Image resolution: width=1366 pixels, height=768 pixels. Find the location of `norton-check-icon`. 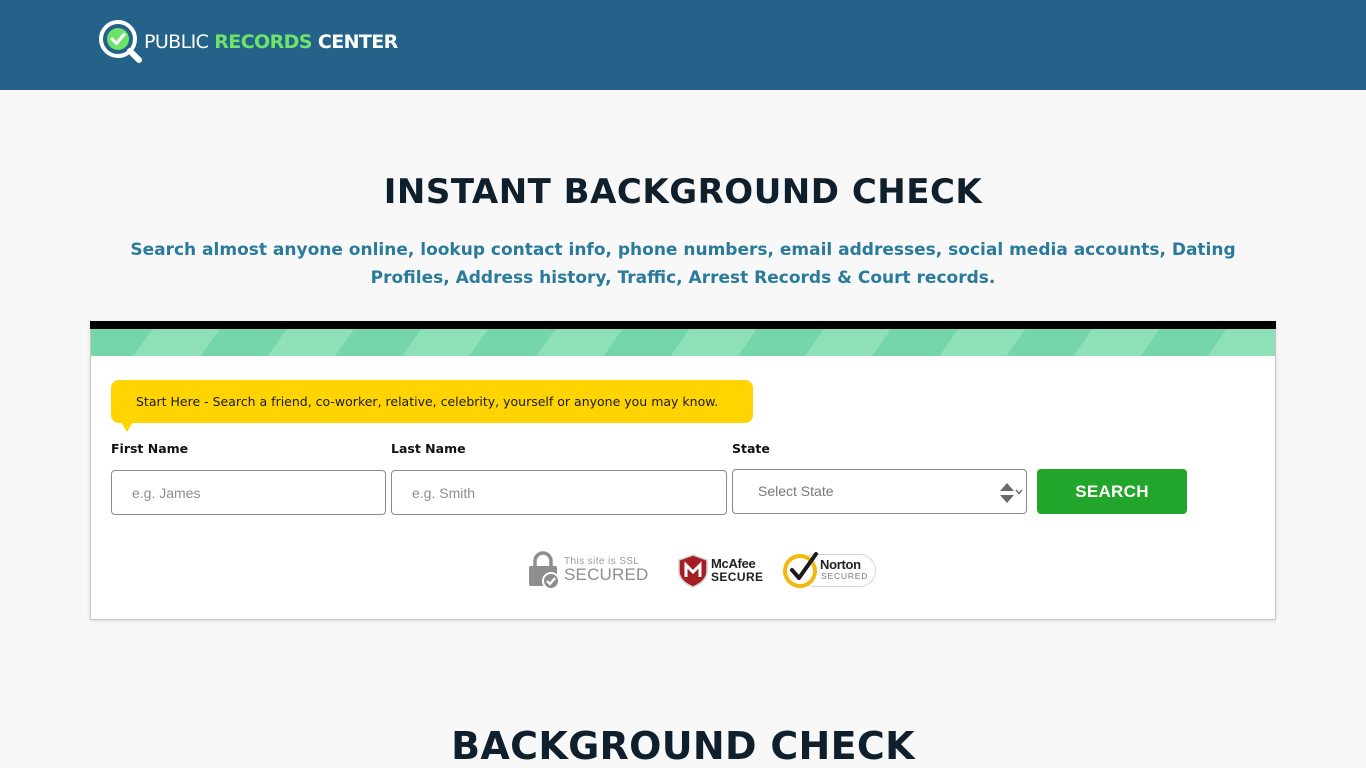

norton-check-icon is located at coordinates (800, 570).